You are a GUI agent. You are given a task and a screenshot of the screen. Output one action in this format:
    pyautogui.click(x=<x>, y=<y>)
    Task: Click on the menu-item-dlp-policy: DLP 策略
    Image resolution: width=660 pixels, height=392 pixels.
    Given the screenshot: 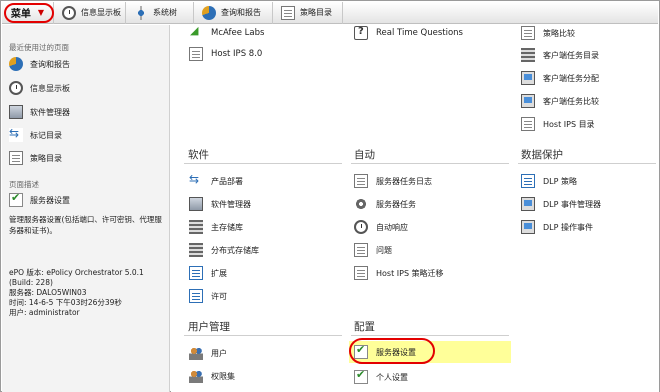 What is the action you would take?
    pyautogui.click(x=549, y=181)
    